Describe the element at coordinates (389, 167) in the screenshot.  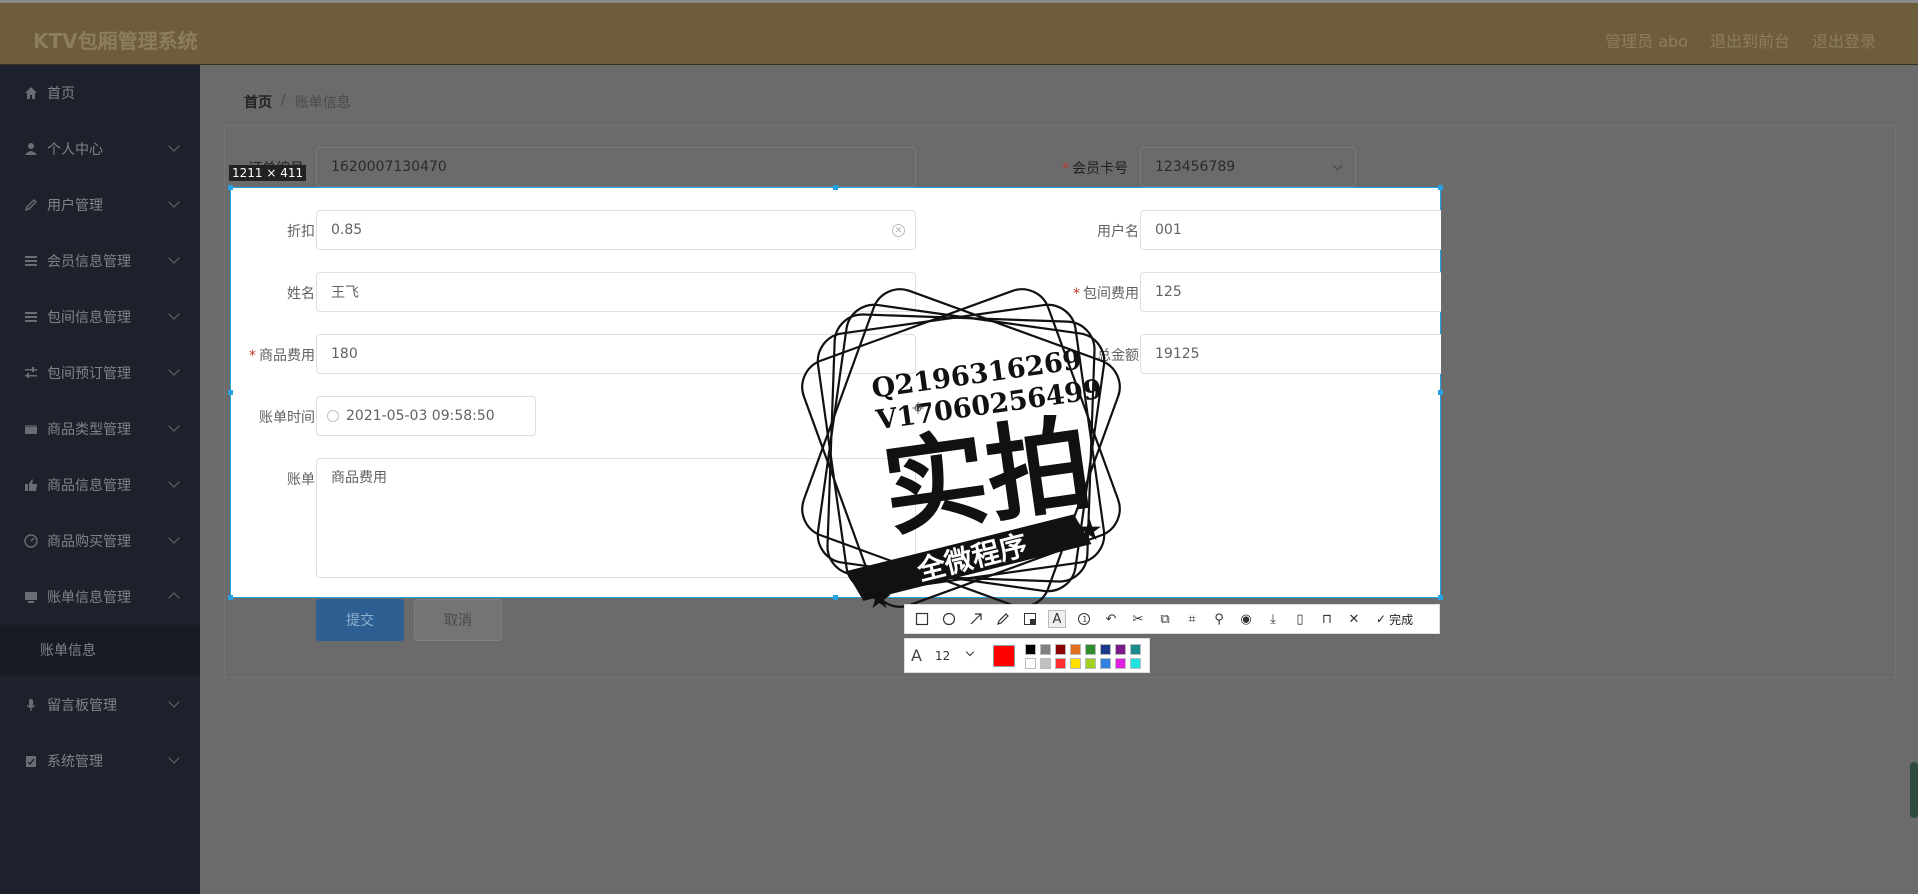
I see `order-no-value: 1620007130470` at that location.